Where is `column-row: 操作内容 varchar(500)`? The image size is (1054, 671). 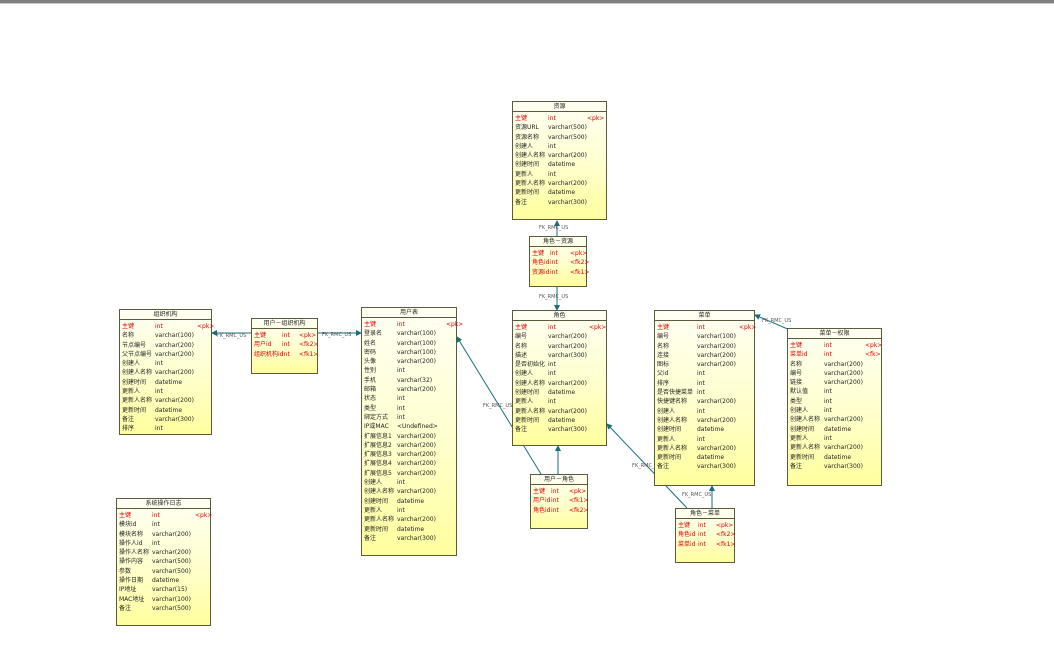
column-row: 操作内容 varchar(500) is located at coordinates (163, 561).